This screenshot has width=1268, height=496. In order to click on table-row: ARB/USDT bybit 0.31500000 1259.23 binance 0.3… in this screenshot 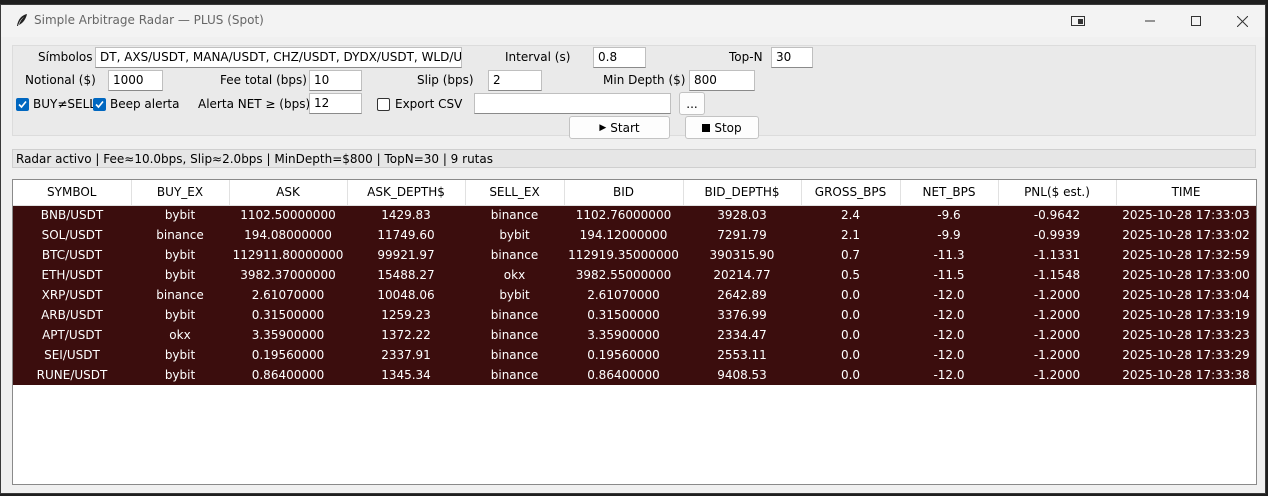, I will do `click(634, 315)`.